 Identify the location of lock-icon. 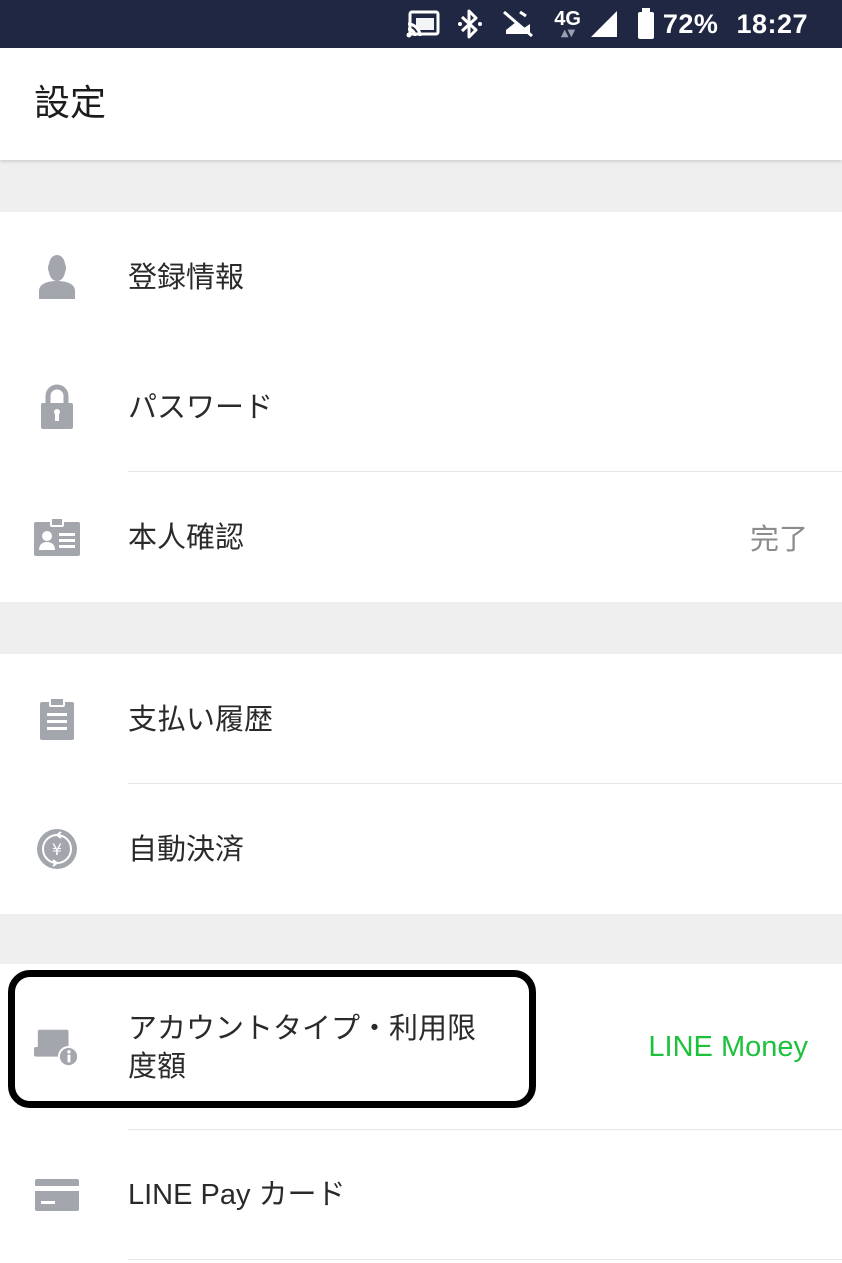
(57, 407).